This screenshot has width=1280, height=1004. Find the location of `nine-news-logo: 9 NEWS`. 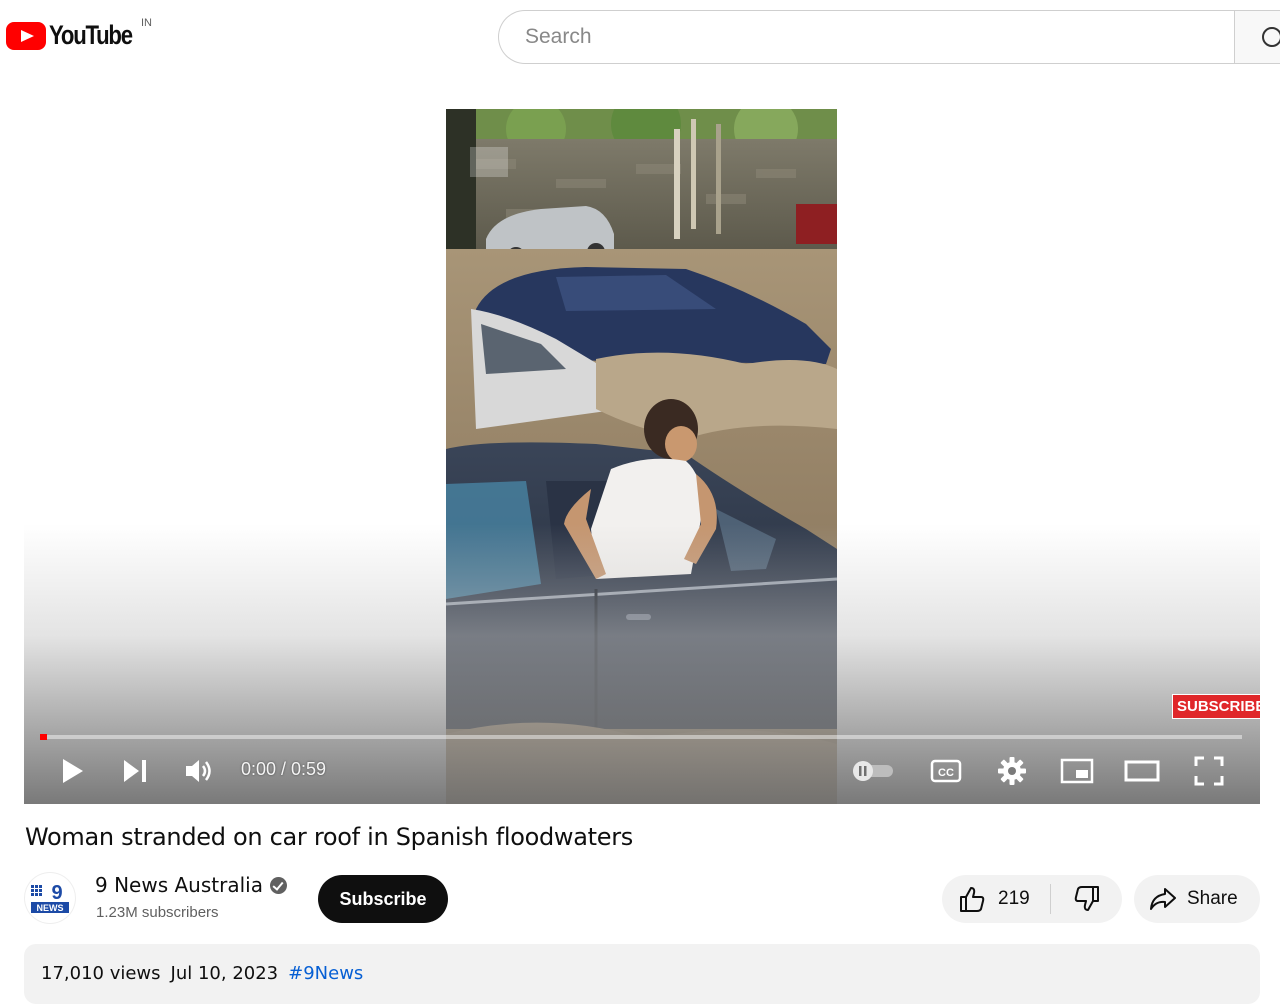

nine-news-logo: 9 NEWS is located at coordinates (50, 897).